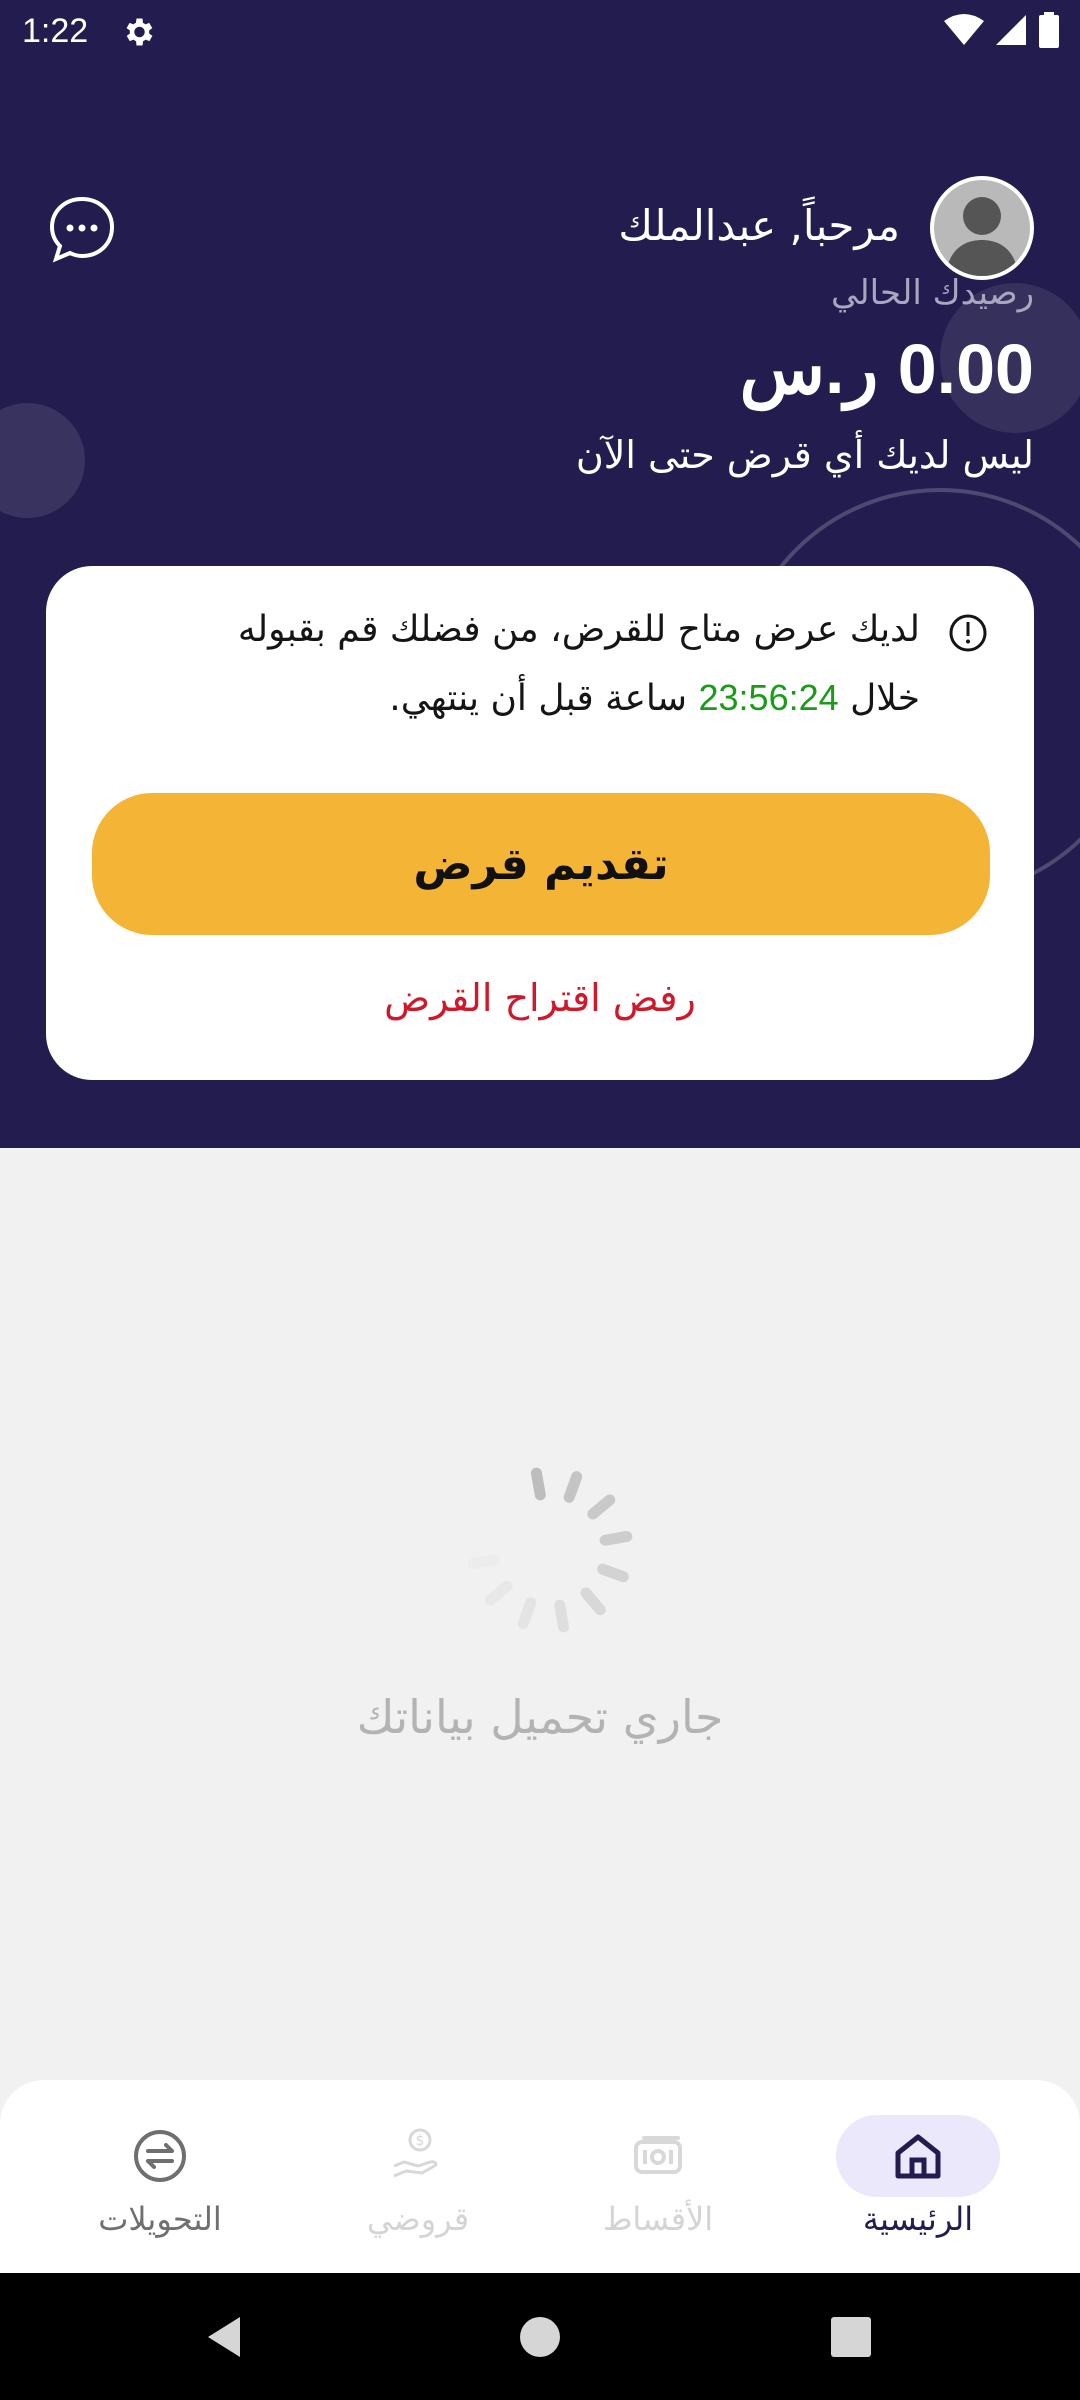  I want to click on chat-icon, so click(82, 229).